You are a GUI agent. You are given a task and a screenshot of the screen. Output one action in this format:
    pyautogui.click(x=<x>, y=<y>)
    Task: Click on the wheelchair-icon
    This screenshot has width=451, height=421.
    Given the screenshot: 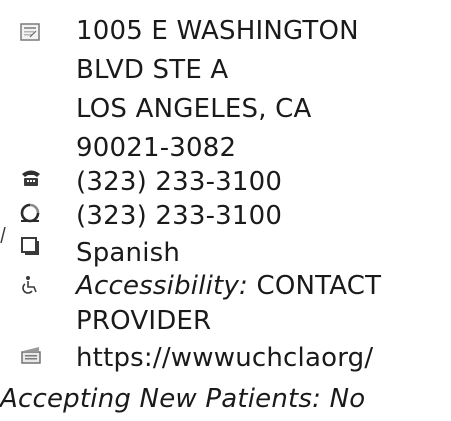 What is the action you would take?
    pyautogui.click(x=30, y=285)
    